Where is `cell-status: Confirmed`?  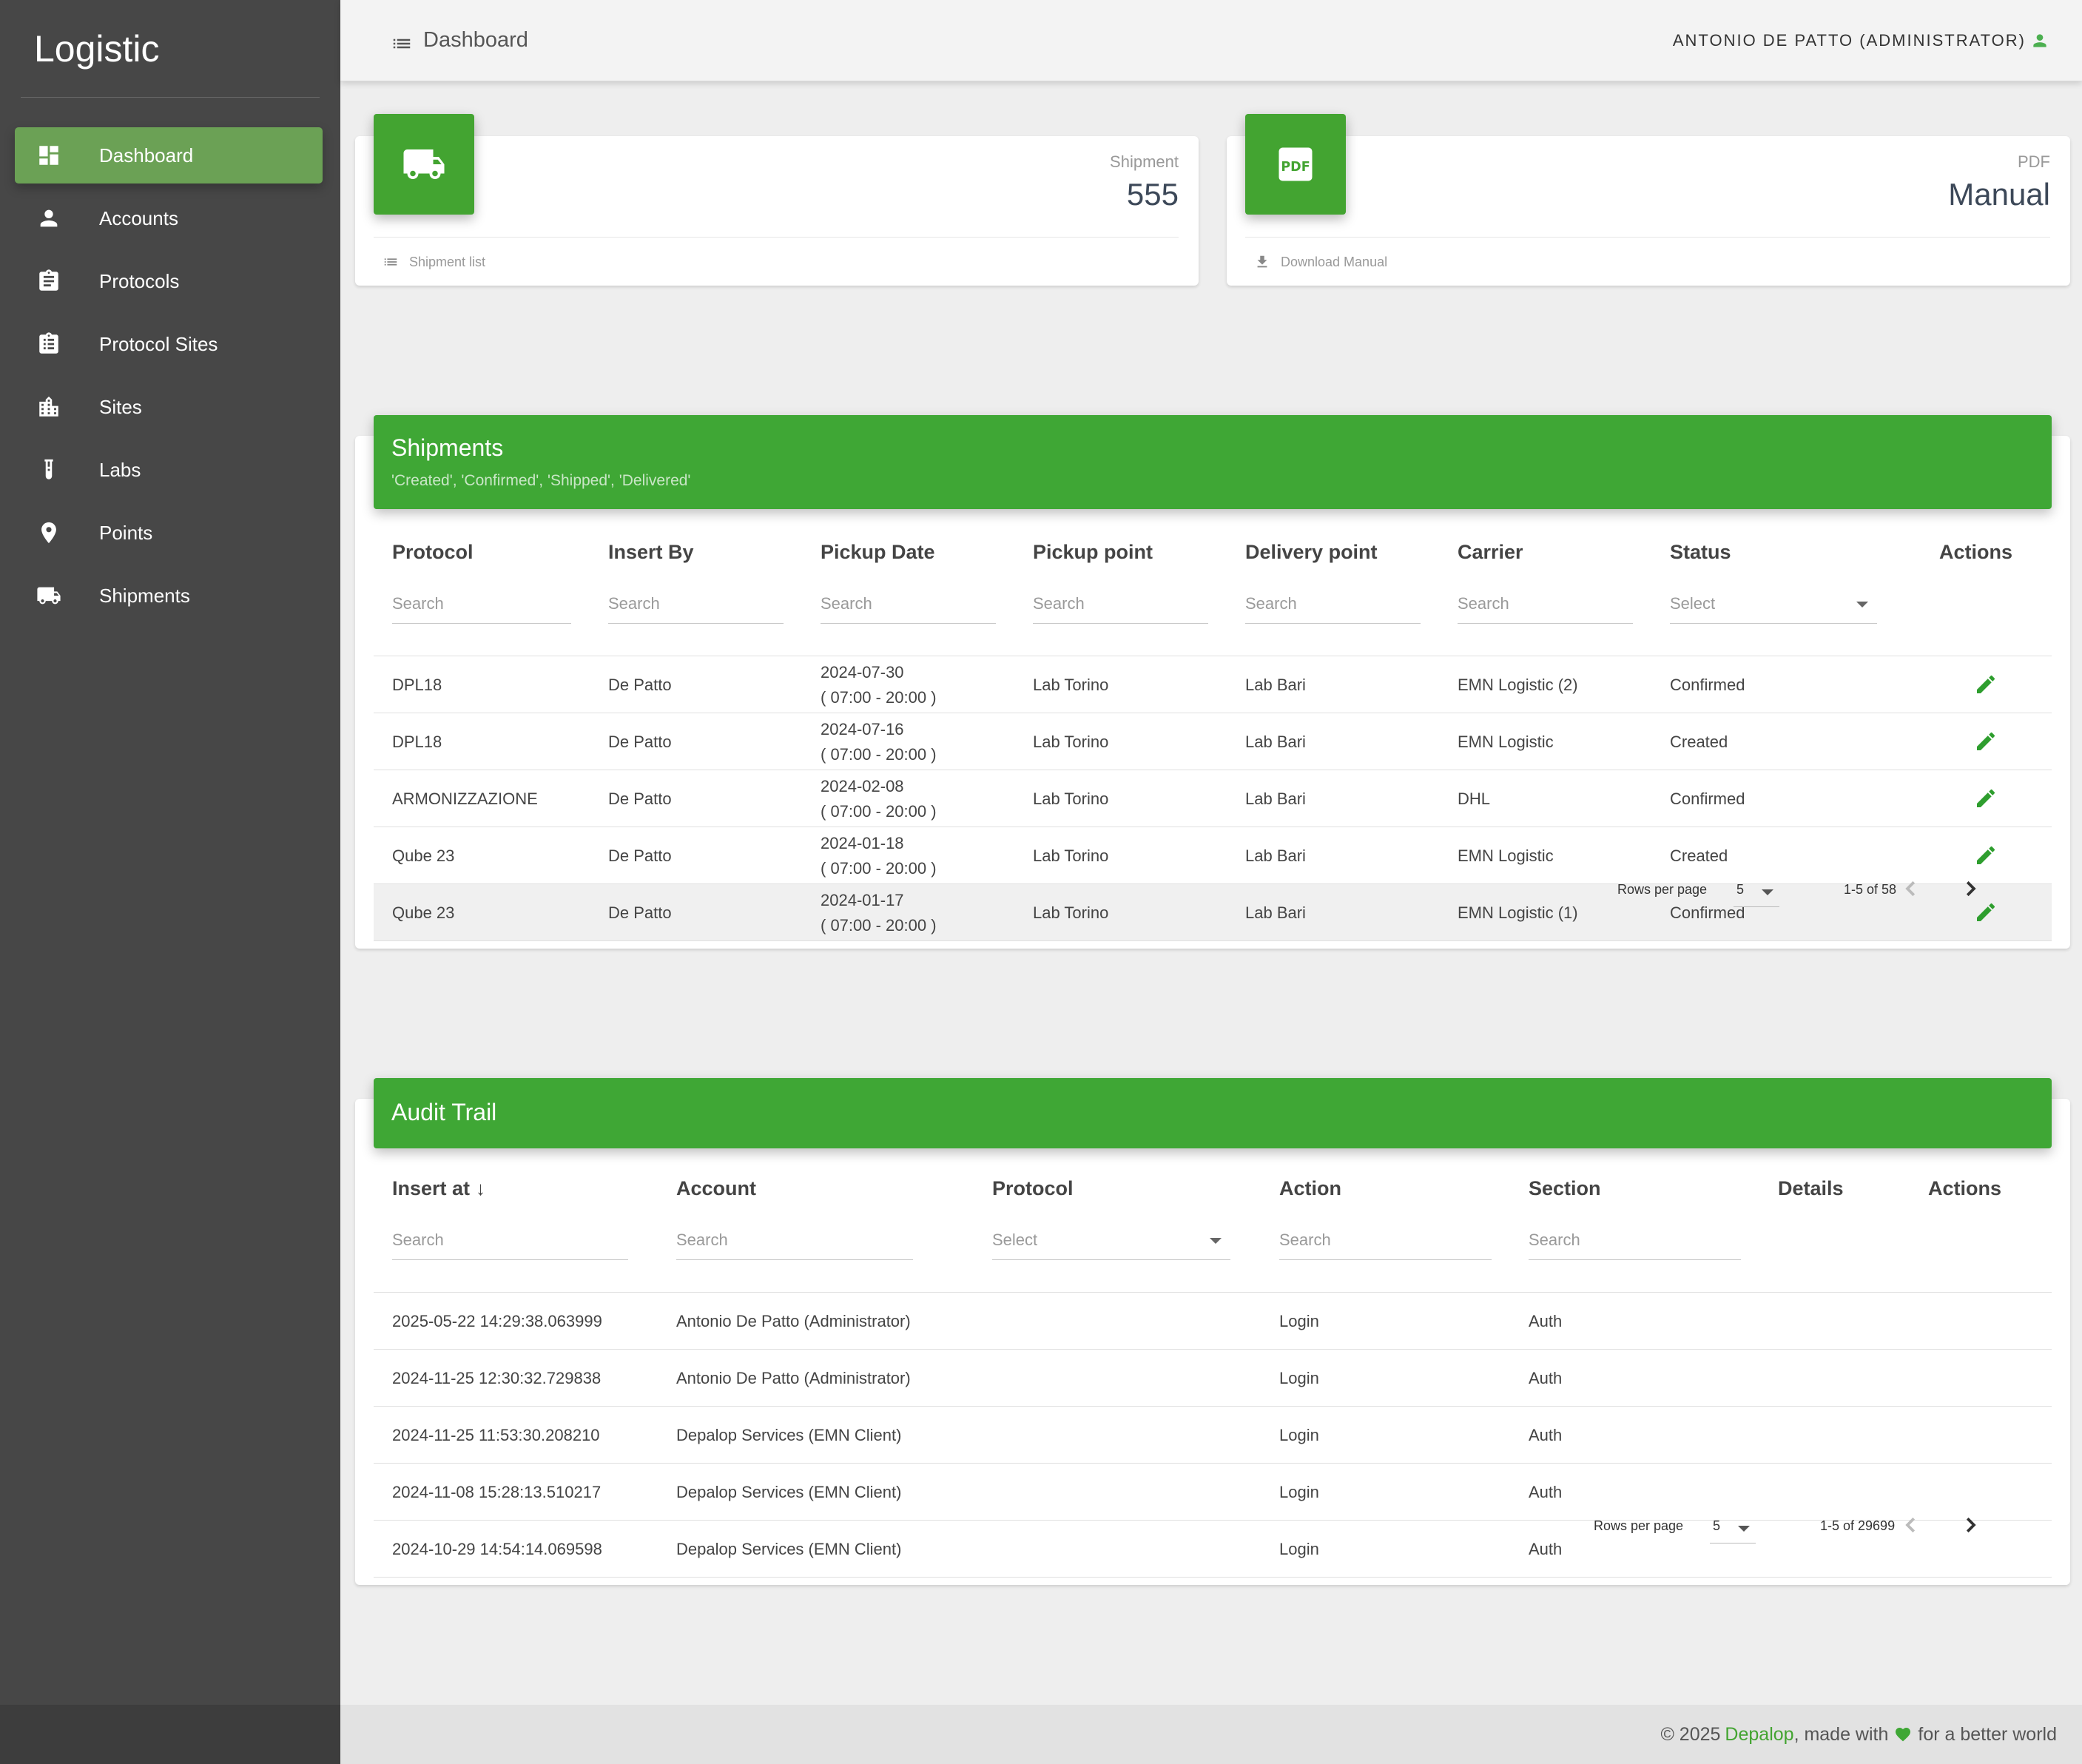
cell-status: Confirmed is located at coordinates (1707, 798).